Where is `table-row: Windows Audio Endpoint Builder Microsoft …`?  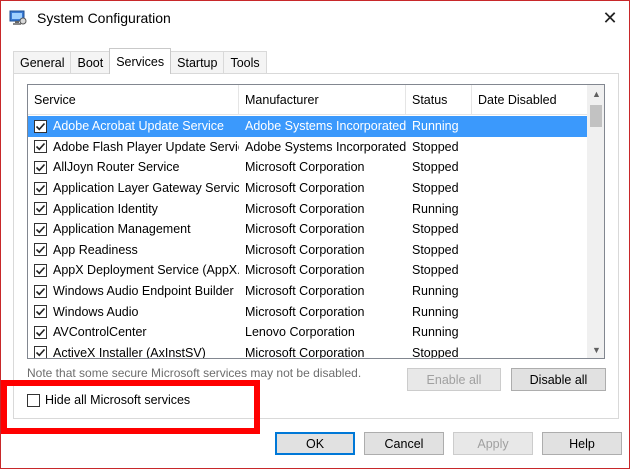
table-row: Windows Audio Endpoint Builder Microsoft … is located at coordinates (308, 291).